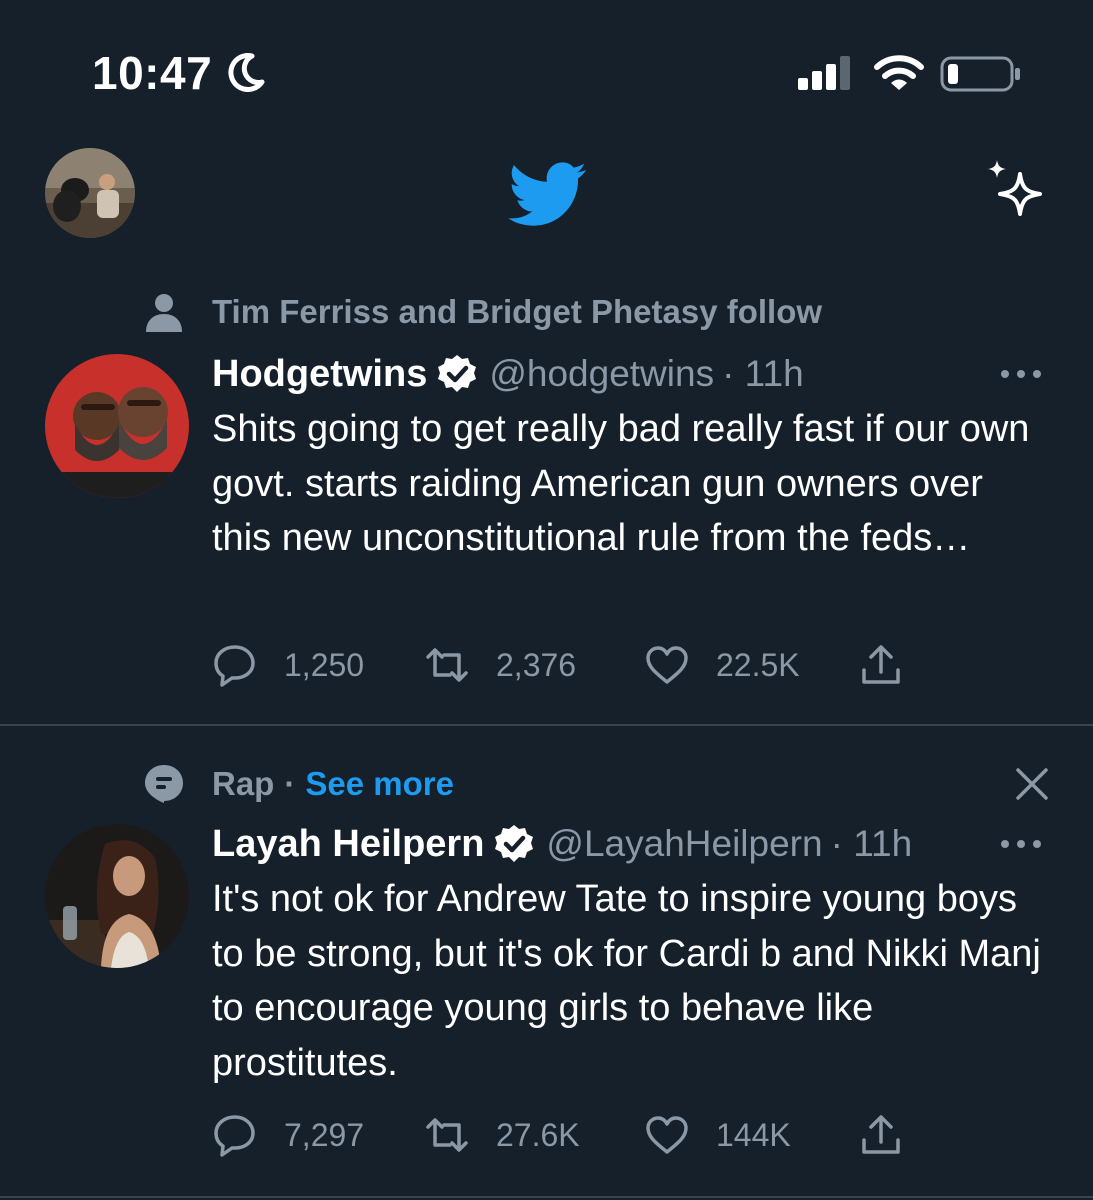  Describe the element at coordinates (324, 664) in the screenshot. I see `reply-count: 1,250` at that location.